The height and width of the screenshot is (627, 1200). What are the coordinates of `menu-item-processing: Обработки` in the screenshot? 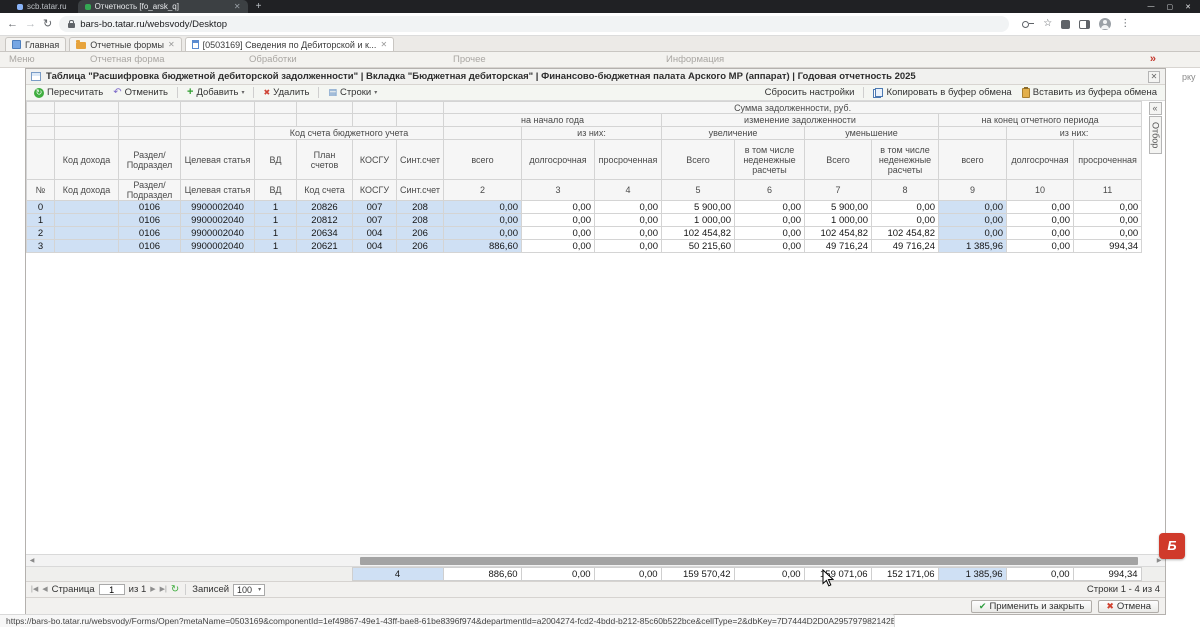 It's located at (273, 59).